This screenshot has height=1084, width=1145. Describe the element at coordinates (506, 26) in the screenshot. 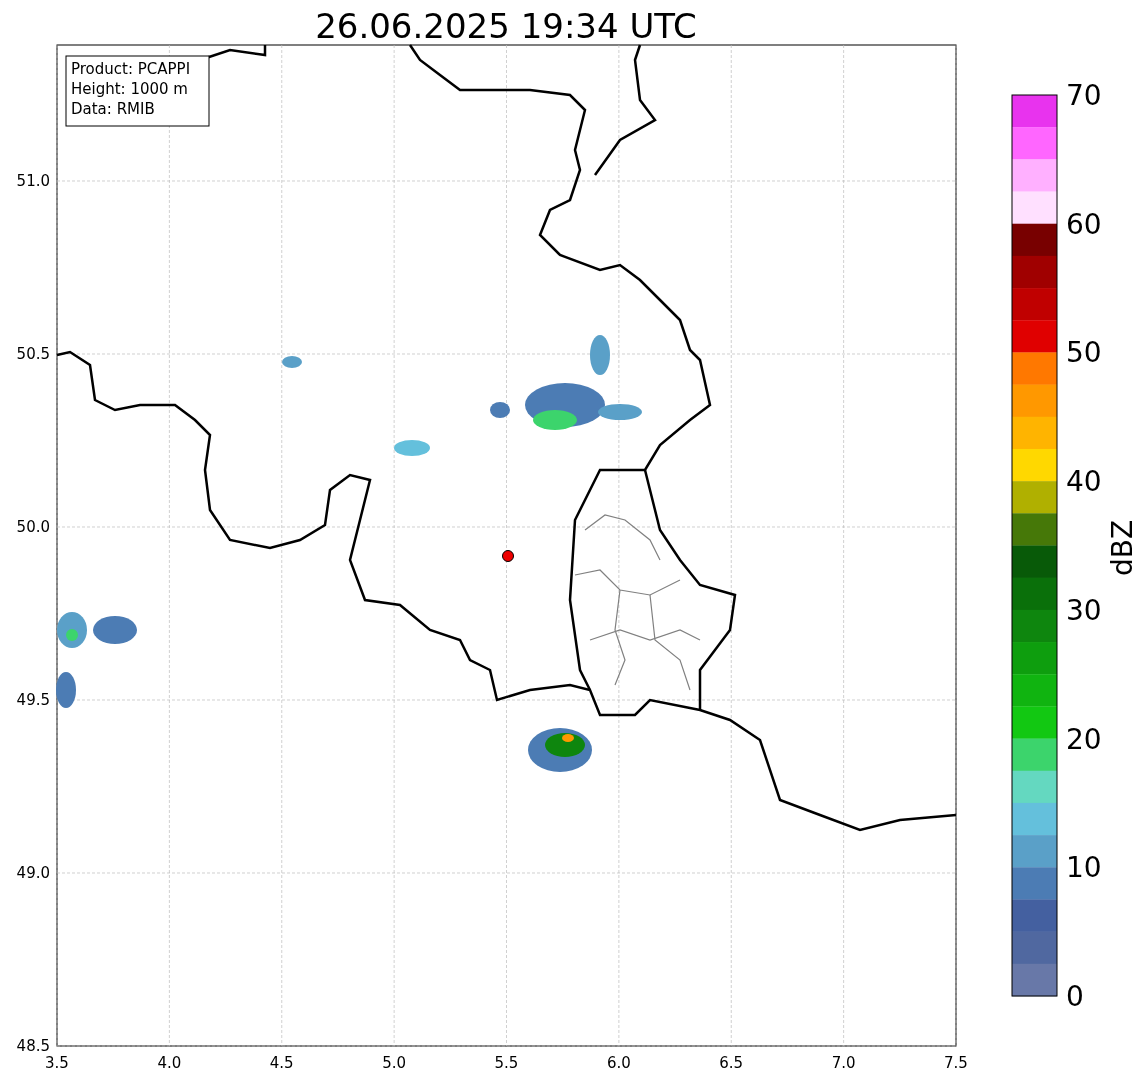

I see `chart-title: 26.06.2025 19:34 UTC` at that location.